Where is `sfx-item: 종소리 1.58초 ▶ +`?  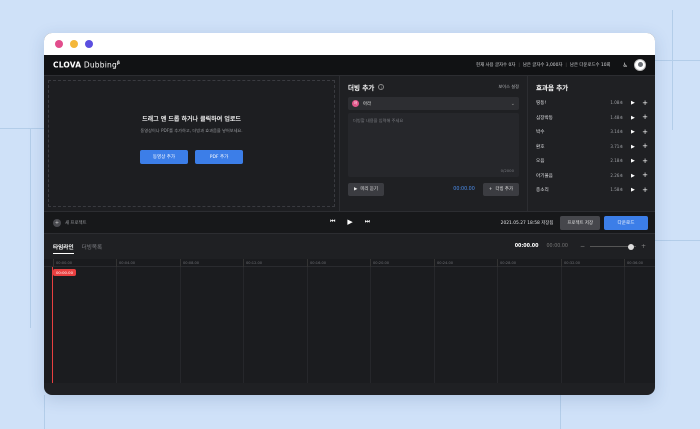
sfx-item: 종소리 1.58초 ▶ + is located at coordinates (592, 189).